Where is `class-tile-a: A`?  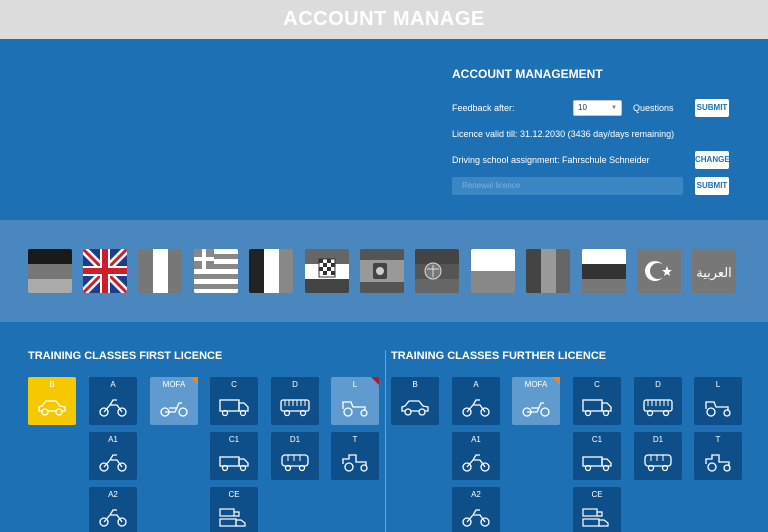
class-tile-a: A is located at coordinates (113, 401).